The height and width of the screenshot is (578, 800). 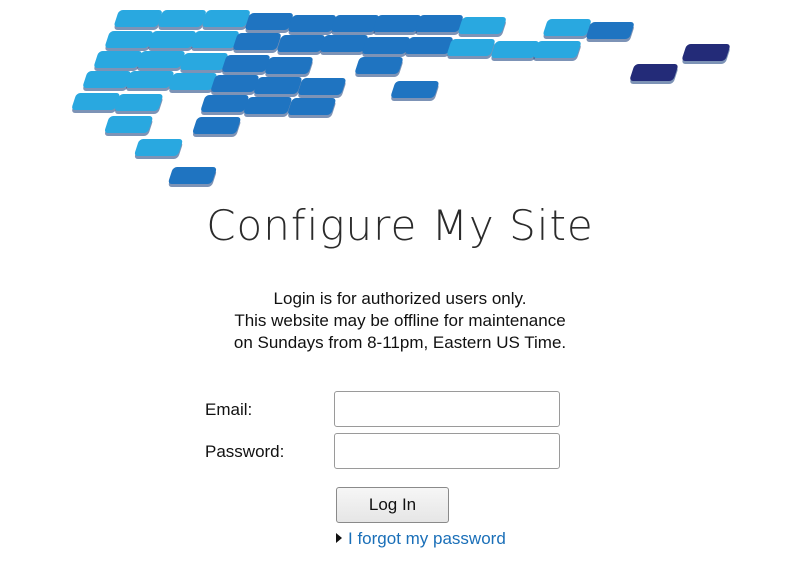 I want to click on notice-line-1: Login is for authorized users only., so click(x=400, y=298).